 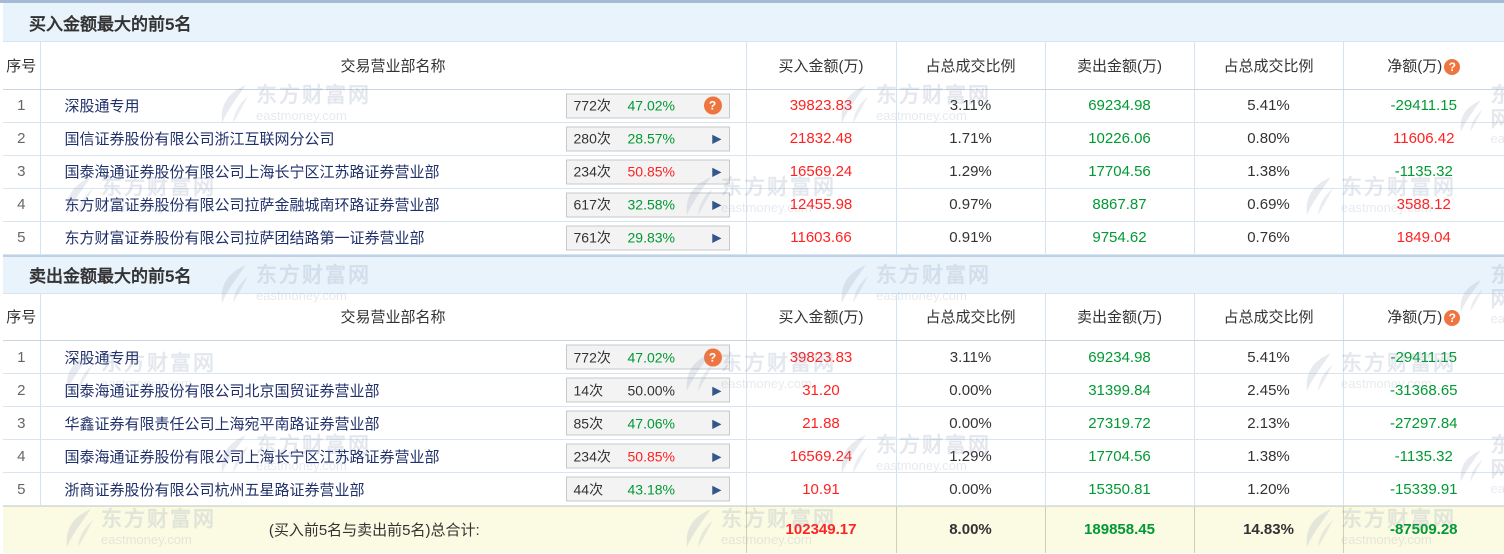 What do you see at coordinates (592, 105) in the screenshot?
I see `trade-count: 772次` at bounding box center [592, 105].